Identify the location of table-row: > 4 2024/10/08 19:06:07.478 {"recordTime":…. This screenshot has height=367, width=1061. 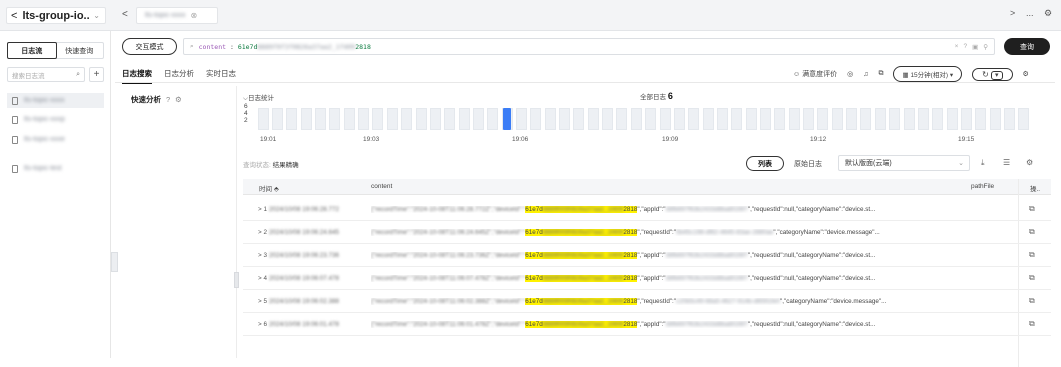
(647, 278).